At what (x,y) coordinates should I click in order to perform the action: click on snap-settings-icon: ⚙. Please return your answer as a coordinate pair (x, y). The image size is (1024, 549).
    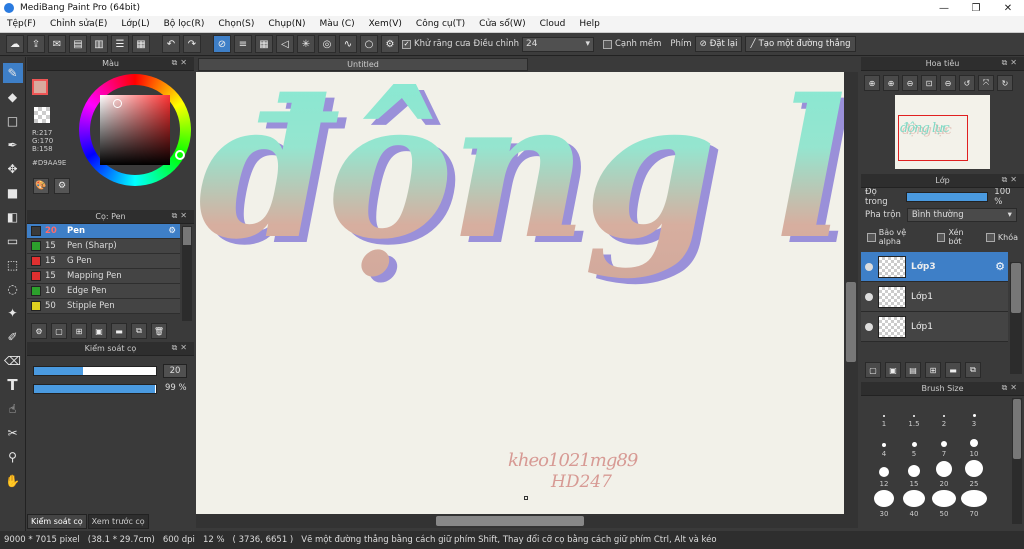
    Looking at the image, I should click on (390, 44).